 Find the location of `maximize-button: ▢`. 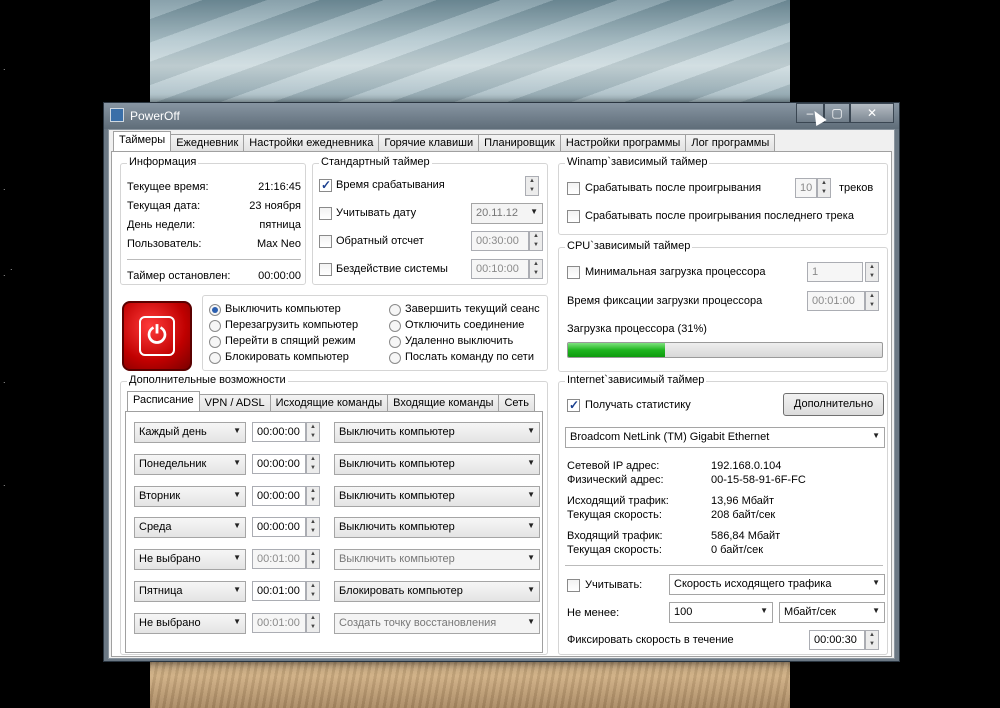

maximize-button: ▢ is located at coordinates (837, 113).